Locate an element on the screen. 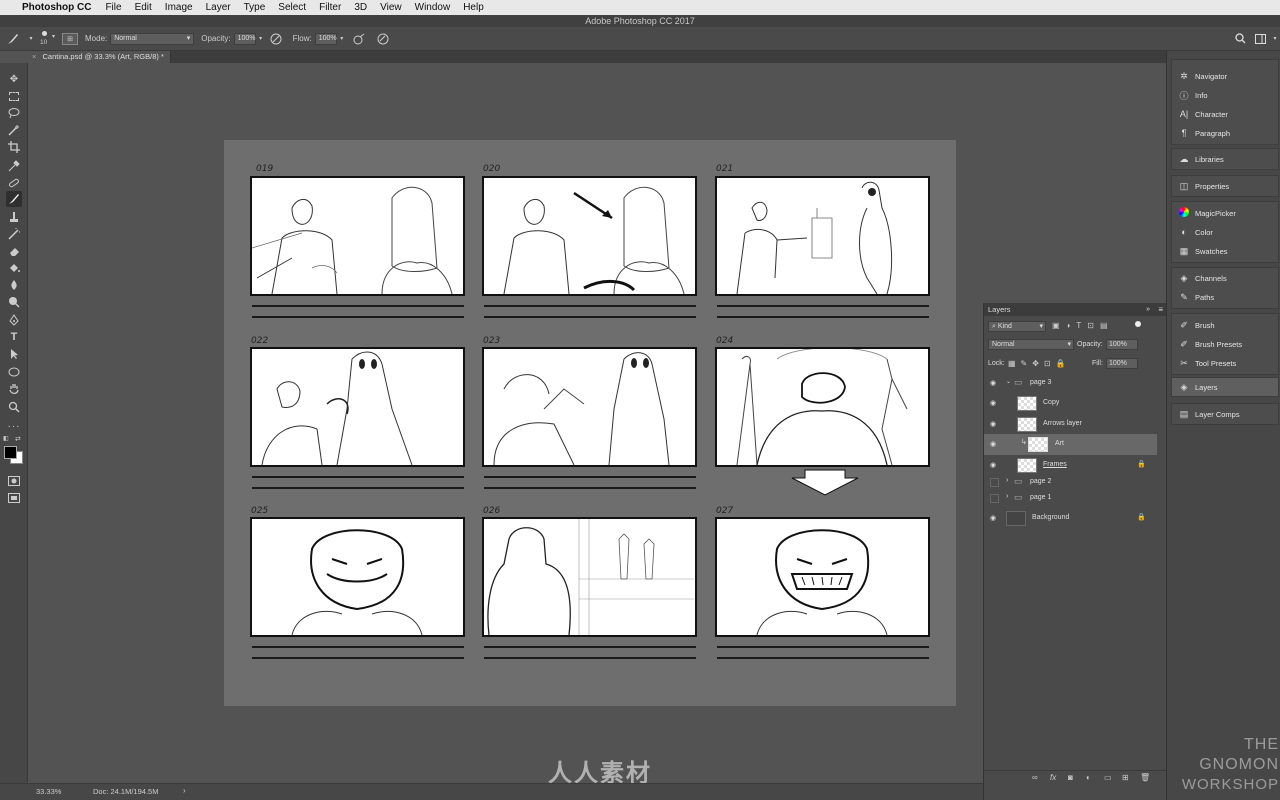  menu-3d: 3D is located at coordinates (360, 7).